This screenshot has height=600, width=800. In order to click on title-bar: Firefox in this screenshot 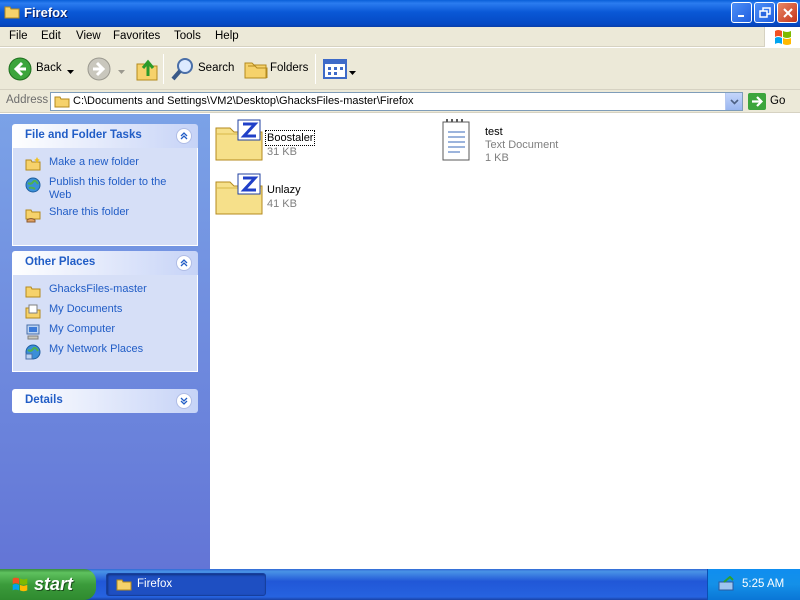, I will do `click(400, 13)`.